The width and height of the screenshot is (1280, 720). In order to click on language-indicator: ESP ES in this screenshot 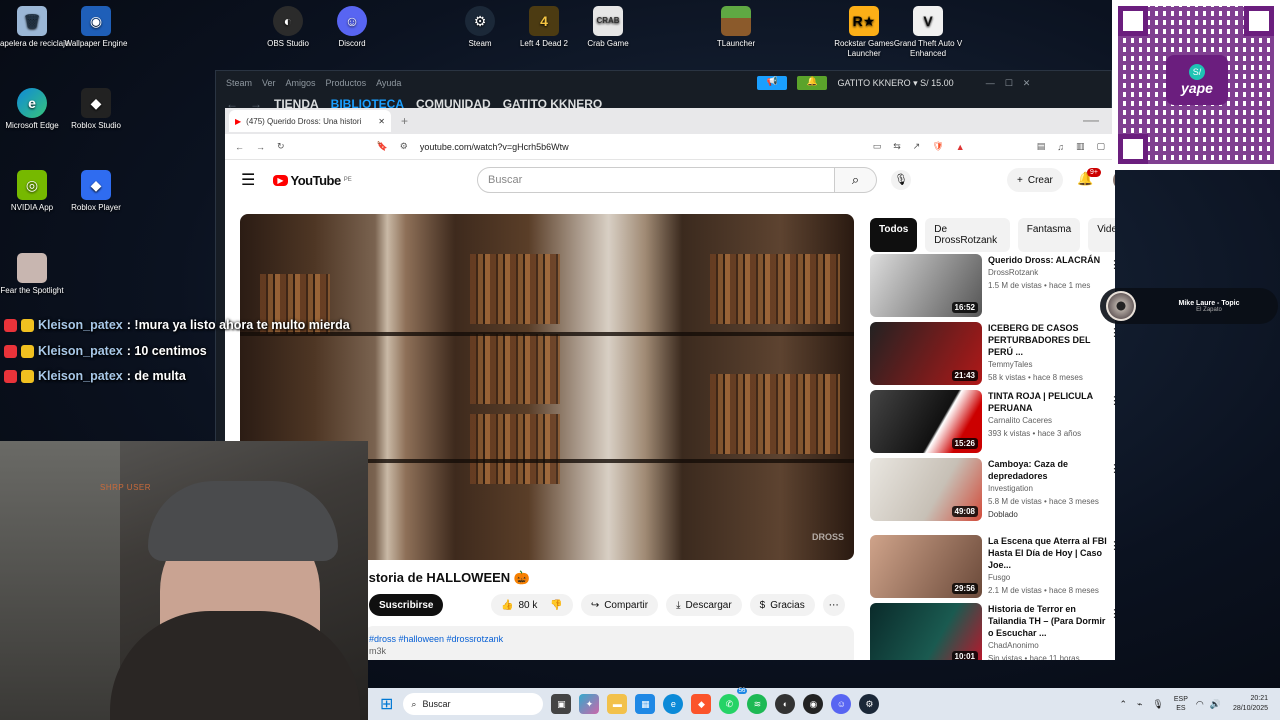, I will do `click(1181, 704)`.